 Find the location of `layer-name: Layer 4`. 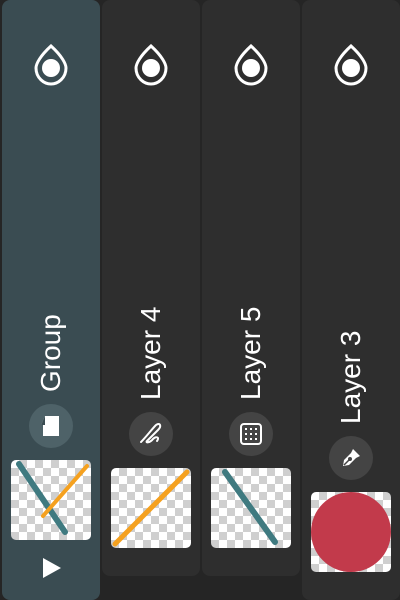

layer-name: Layer 4 is located at coordinates (150, 353).